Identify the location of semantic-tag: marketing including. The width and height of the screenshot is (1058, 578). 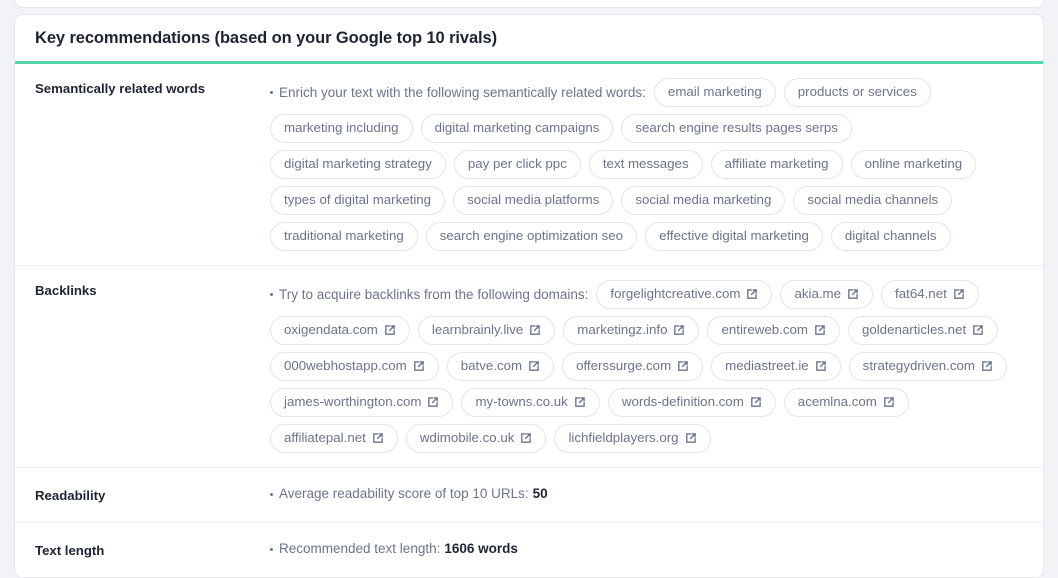
(341, 128).